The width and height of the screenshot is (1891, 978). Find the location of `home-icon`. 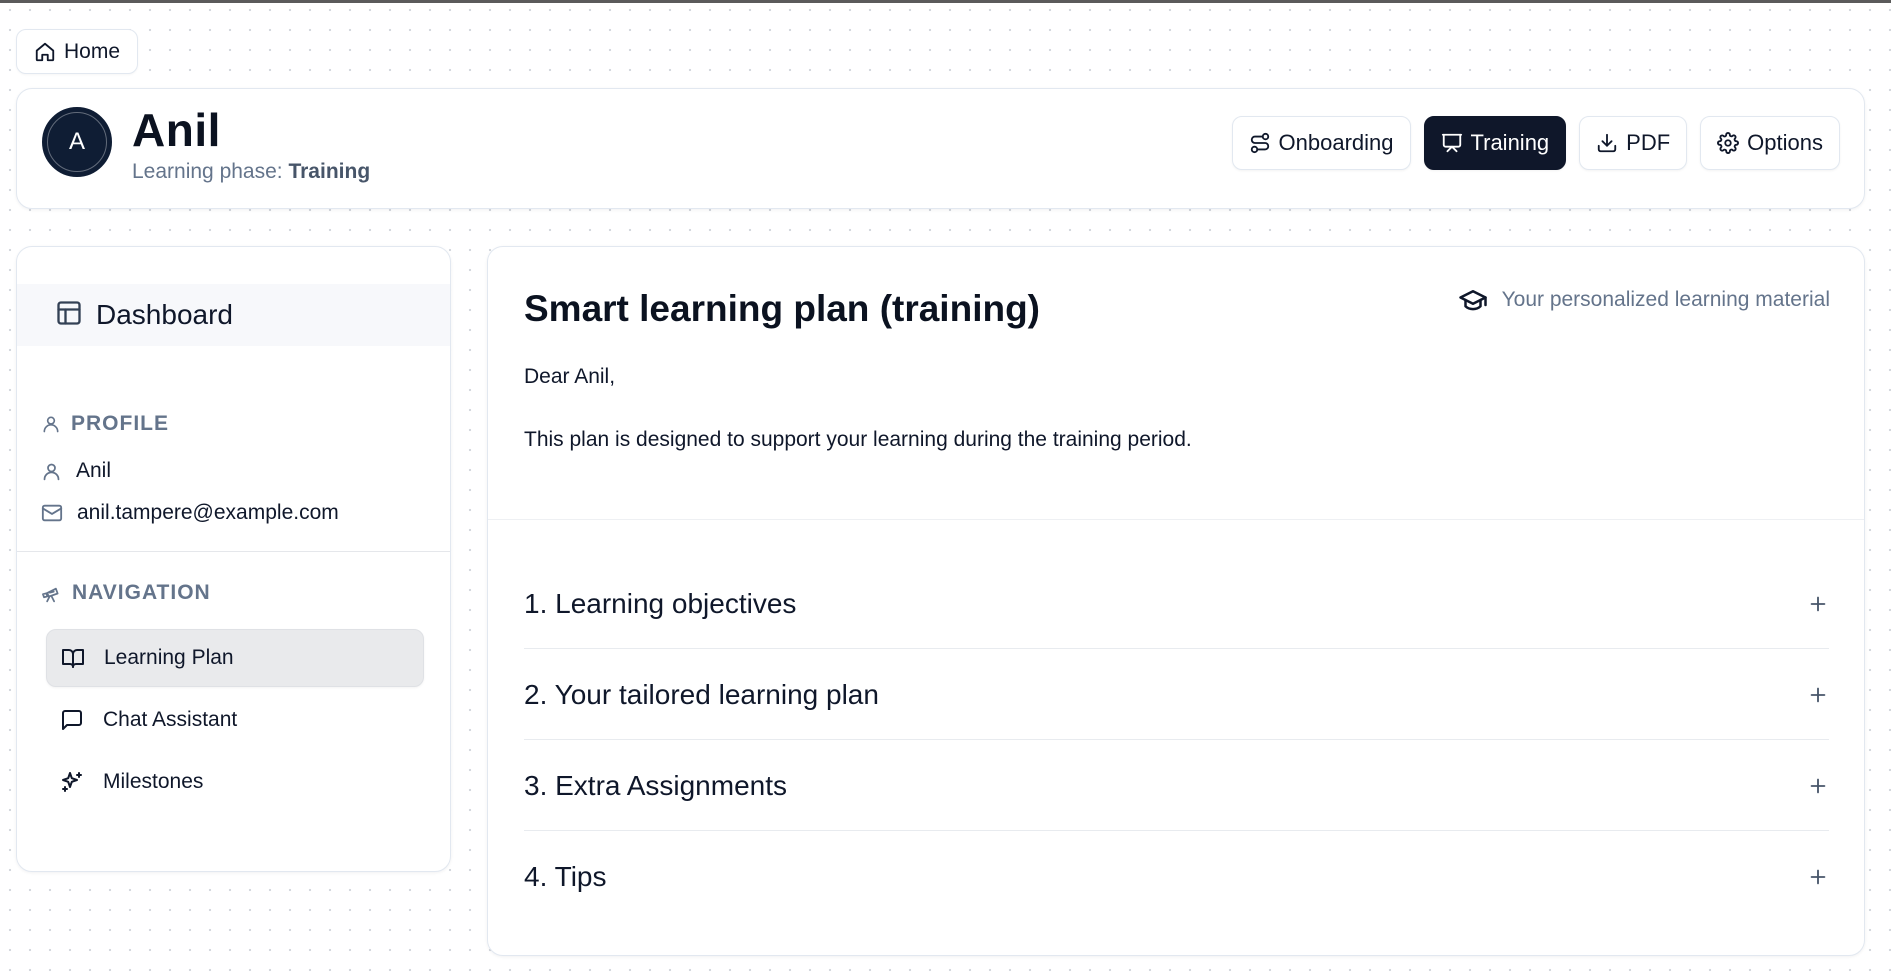

home-icon is located at coordinates (45, 52).